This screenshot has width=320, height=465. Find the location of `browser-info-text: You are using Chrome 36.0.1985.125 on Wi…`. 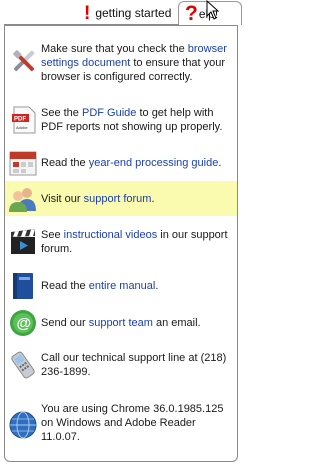

browser-info-text: You are using Chrome 36.0.1985.125 on Wi… is located at coordinates (132, 423).